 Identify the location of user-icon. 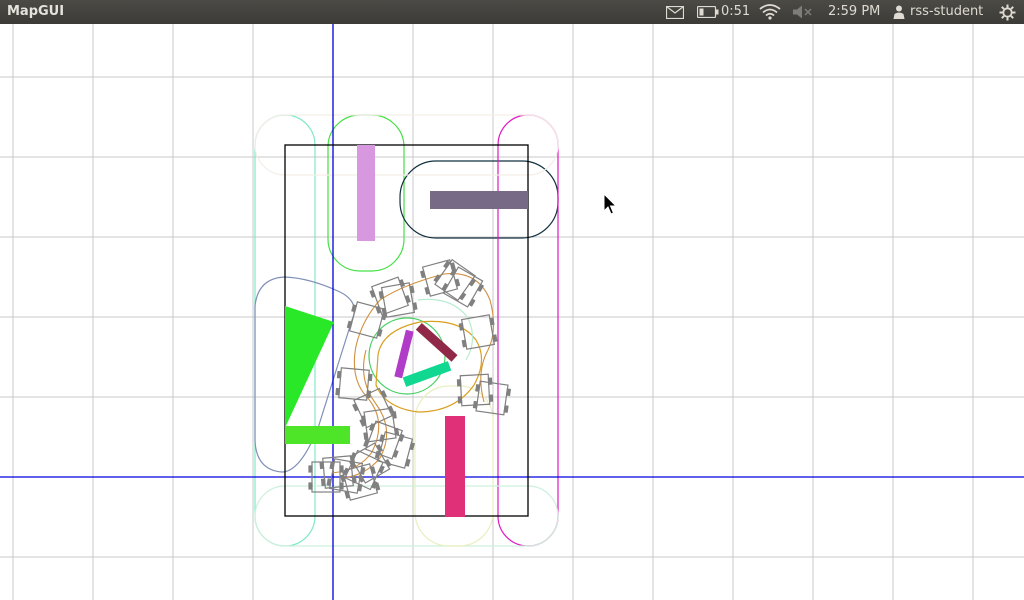
(899, 12).